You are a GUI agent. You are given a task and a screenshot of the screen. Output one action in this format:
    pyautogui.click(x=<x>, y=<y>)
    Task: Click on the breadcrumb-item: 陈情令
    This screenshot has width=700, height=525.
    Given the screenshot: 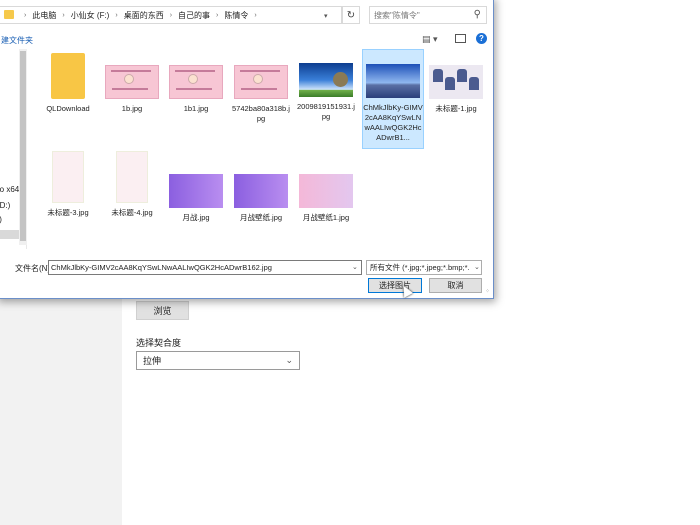 What is the action you would take?
    pyautogui.click(x=236, y=15)
    